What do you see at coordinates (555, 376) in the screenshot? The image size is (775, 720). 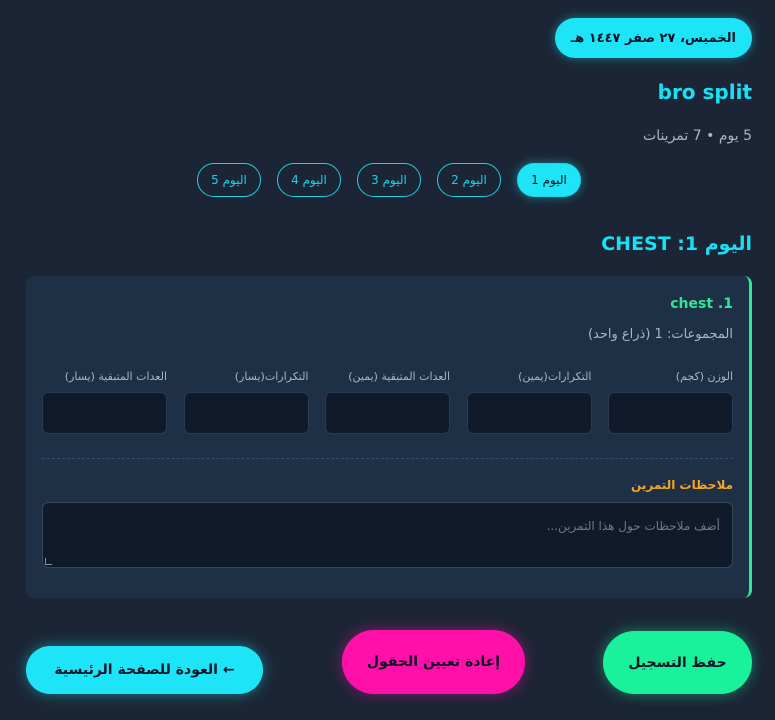 I see `reps-right-label: التكرارات(يمين)` at bounding box center [555, 376].